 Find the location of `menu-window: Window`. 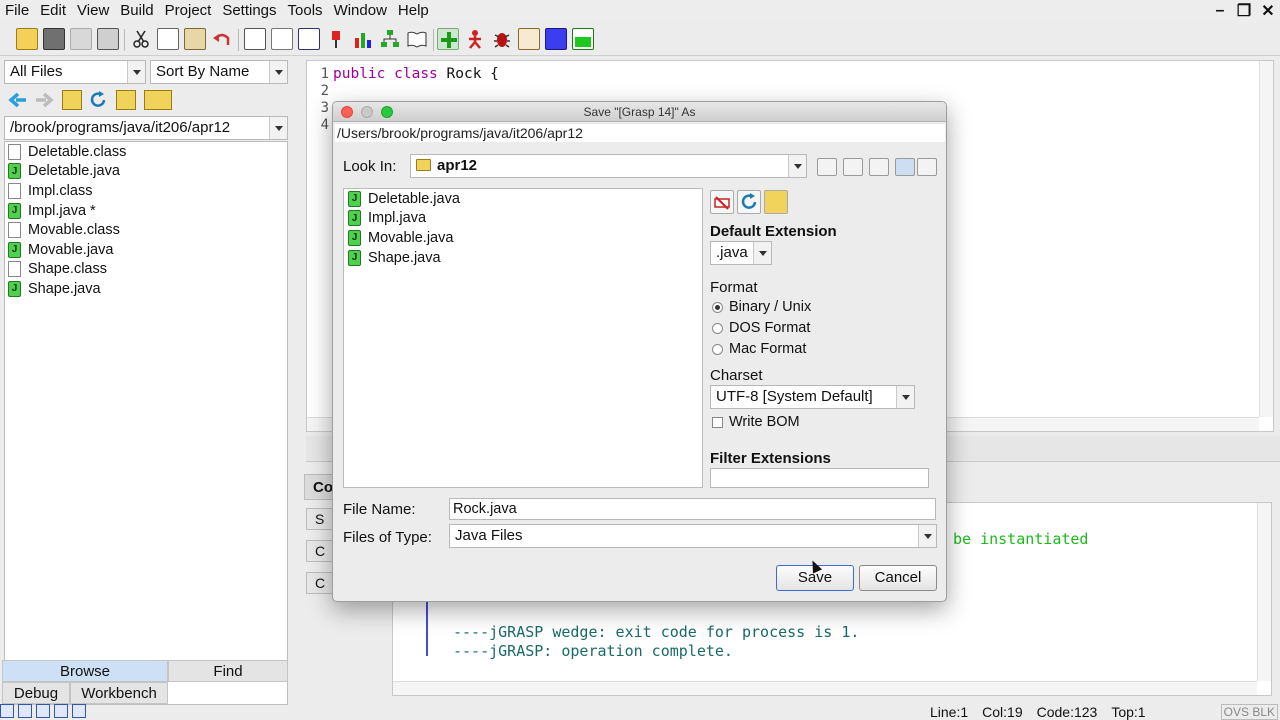

menu-window: Window is located at coordinates (361, 11).